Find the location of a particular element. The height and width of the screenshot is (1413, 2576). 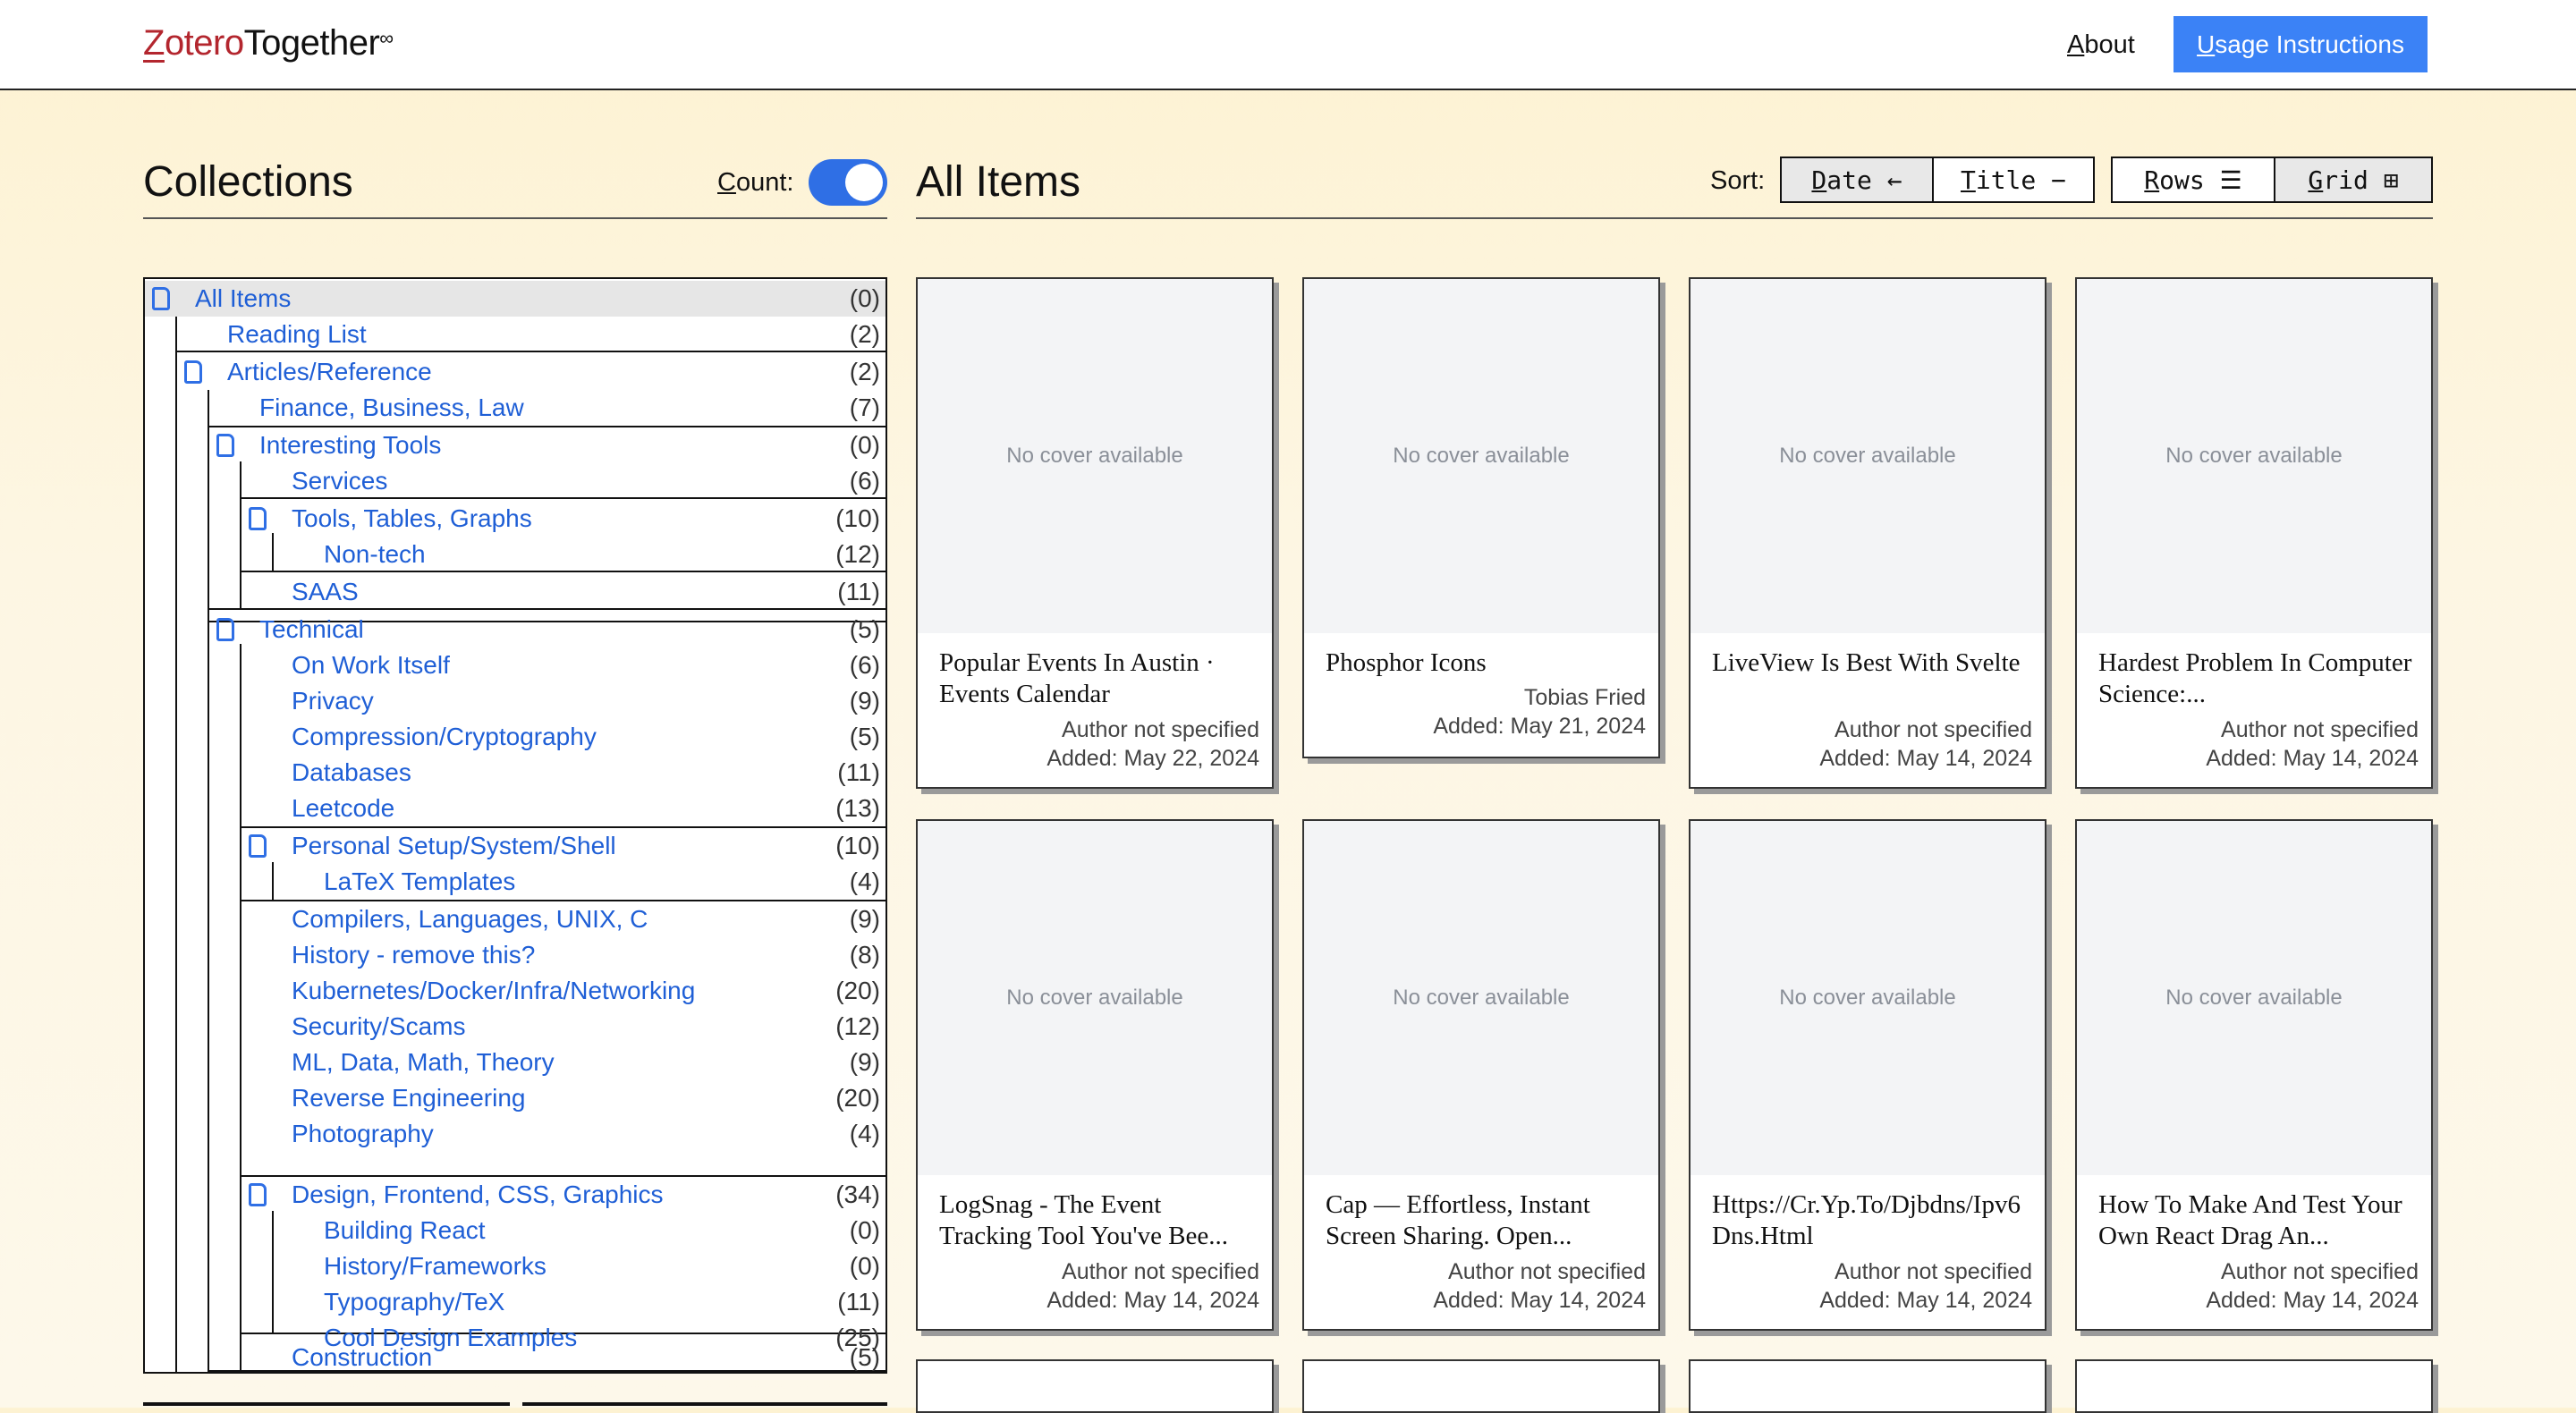

collection-history-frameworks: History/Frameworks (0) is located at coordinates (580, 1266).